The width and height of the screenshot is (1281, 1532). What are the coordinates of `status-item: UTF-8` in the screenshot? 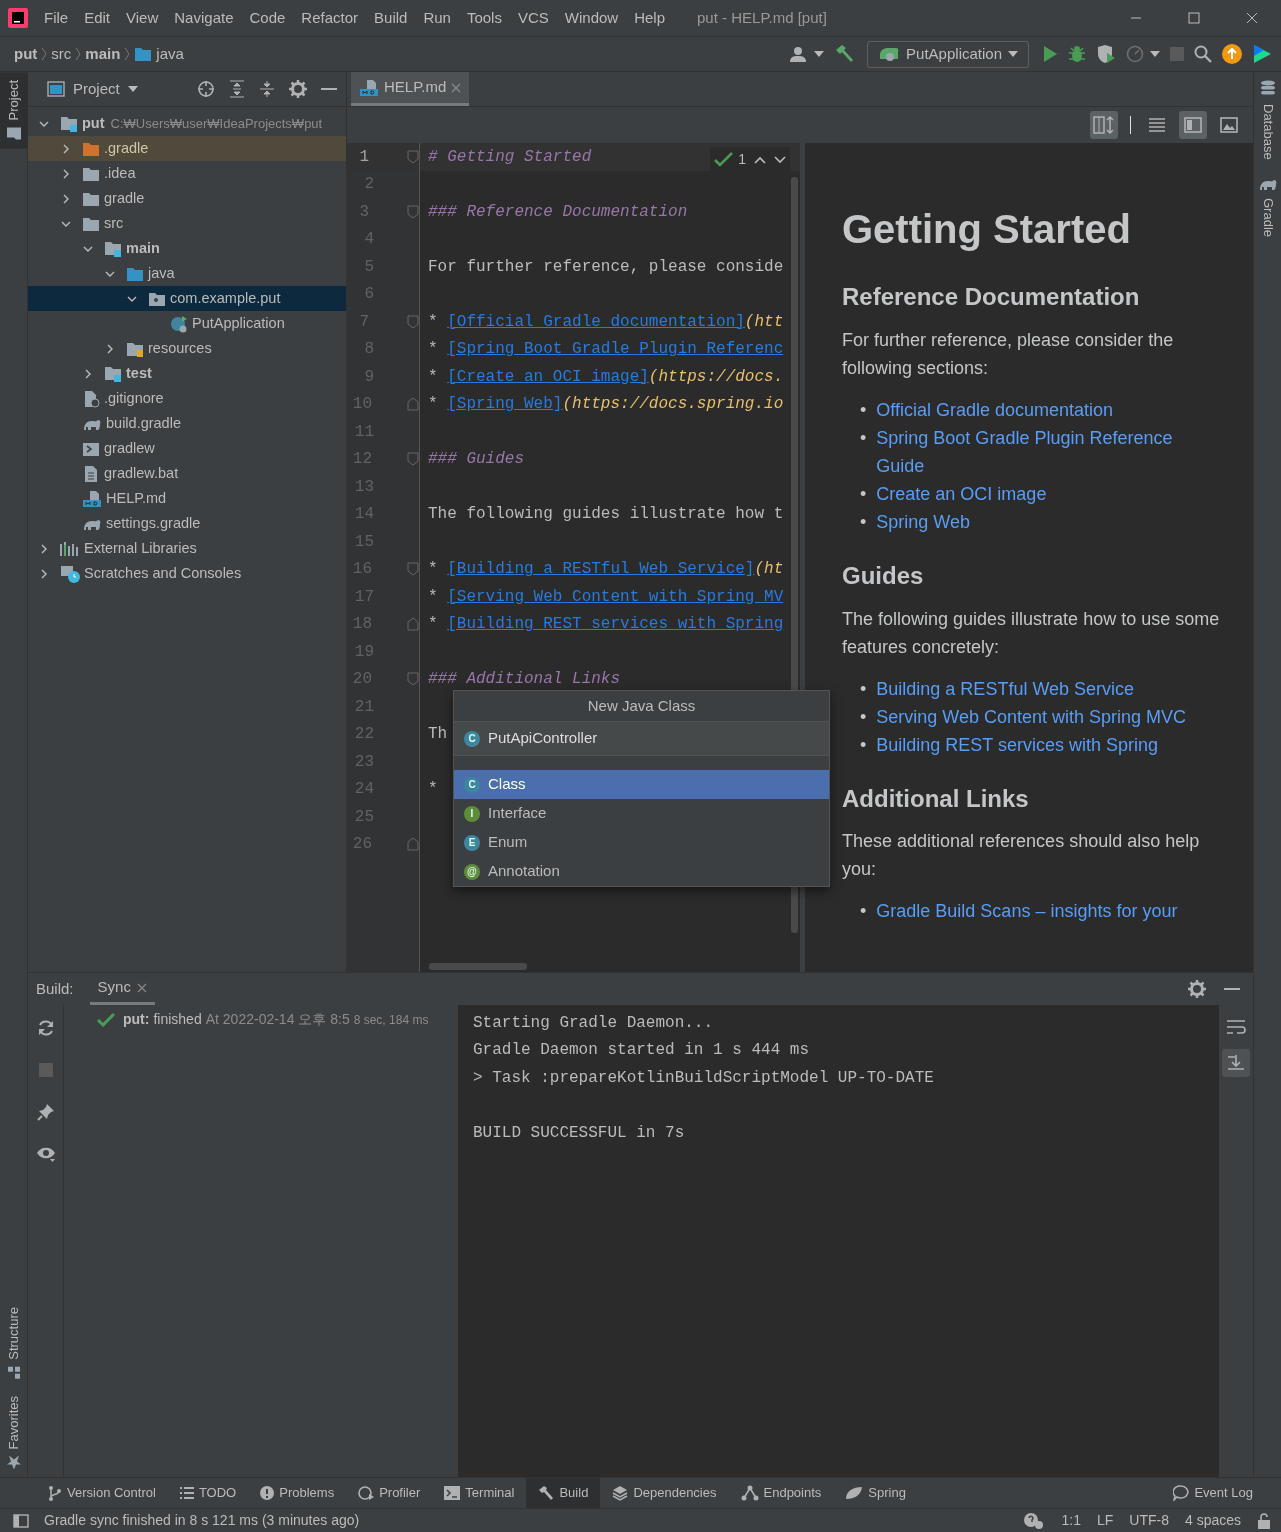 It's located at (1149, 1520).